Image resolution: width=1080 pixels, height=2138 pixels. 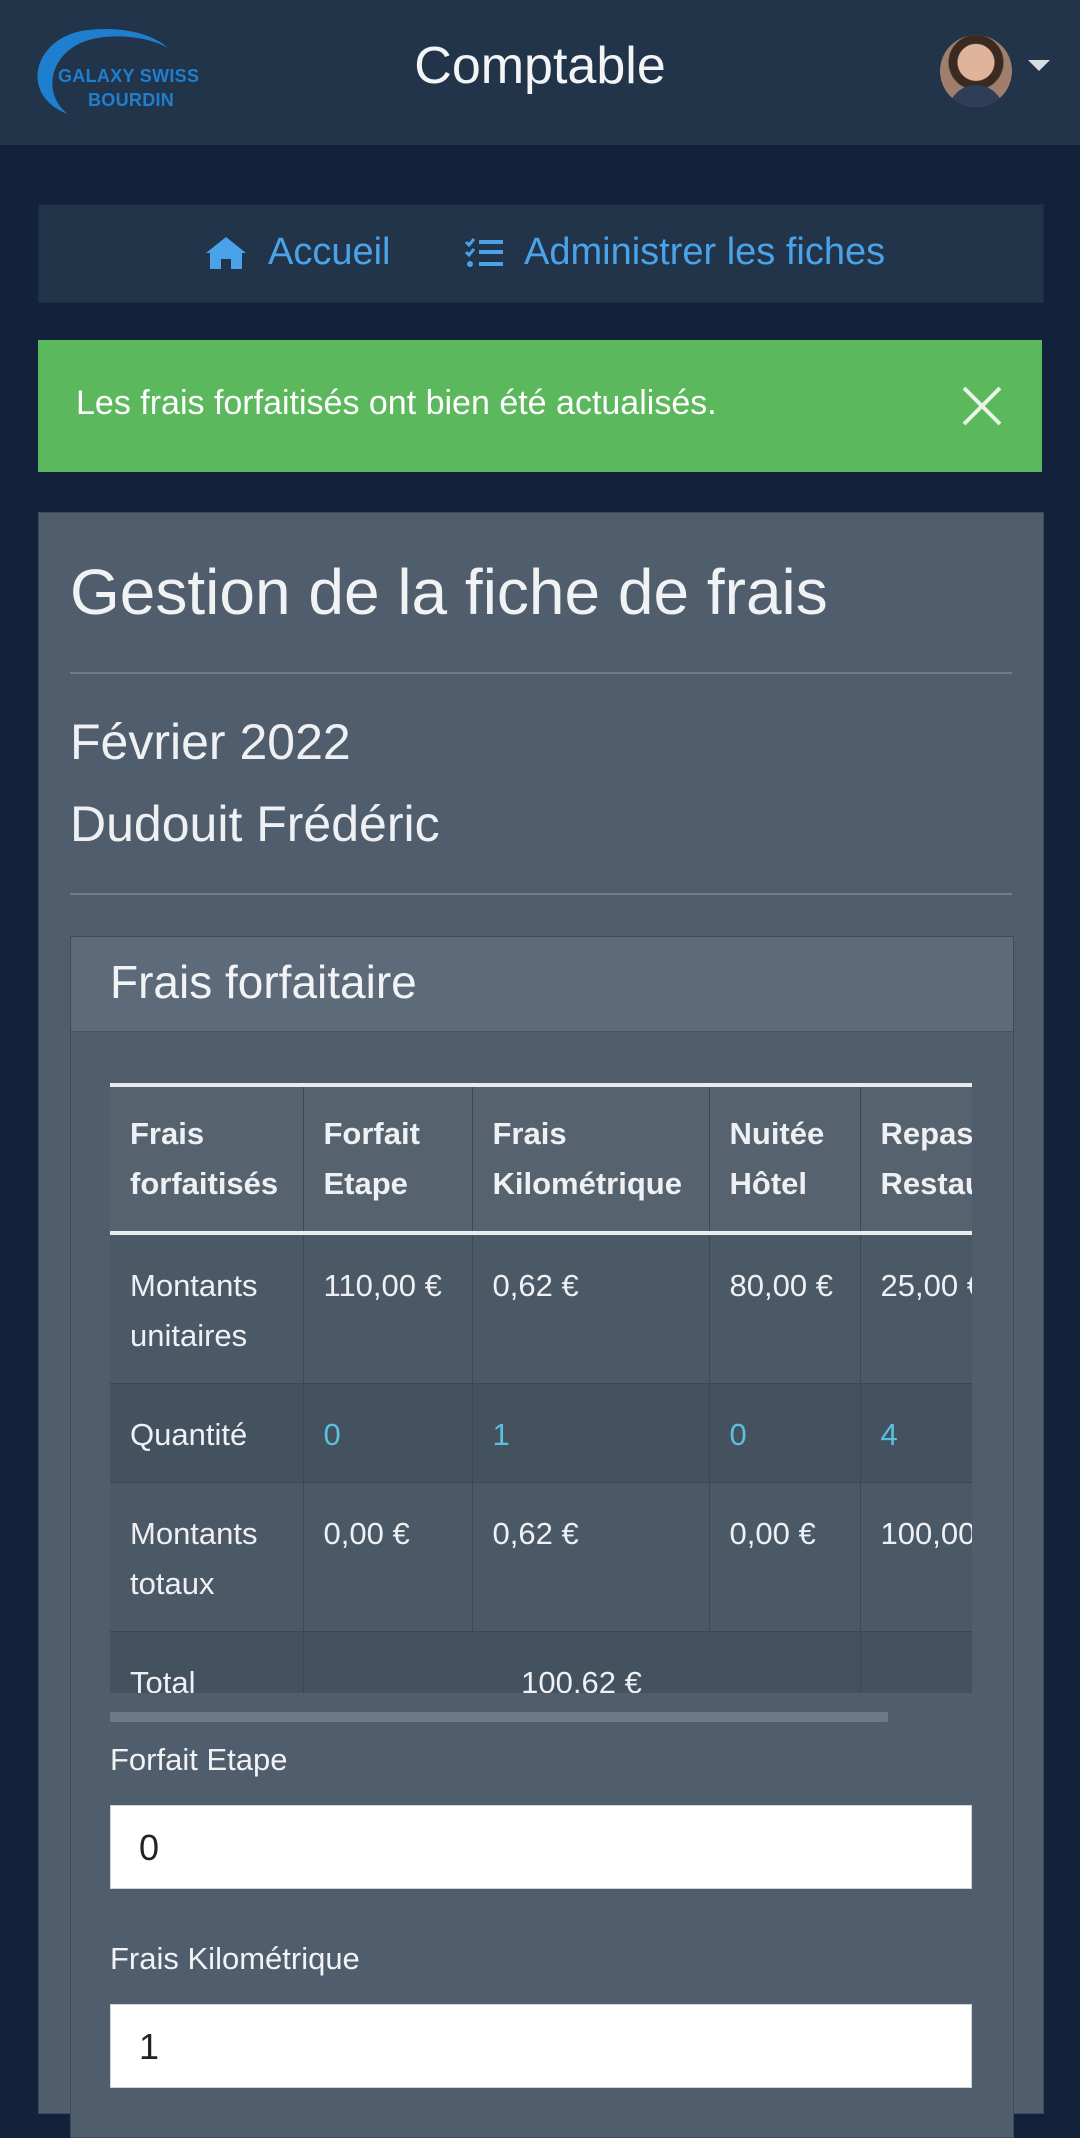 I want to click on top-navbar: GALAXY SWISS BOURDIN Comptable, so click(x=540, y=72).